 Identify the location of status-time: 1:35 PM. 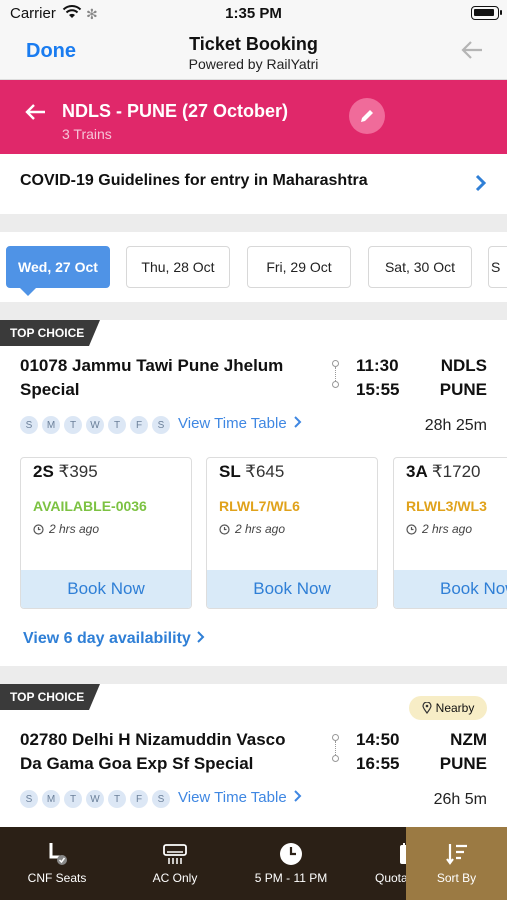
(253, 13).